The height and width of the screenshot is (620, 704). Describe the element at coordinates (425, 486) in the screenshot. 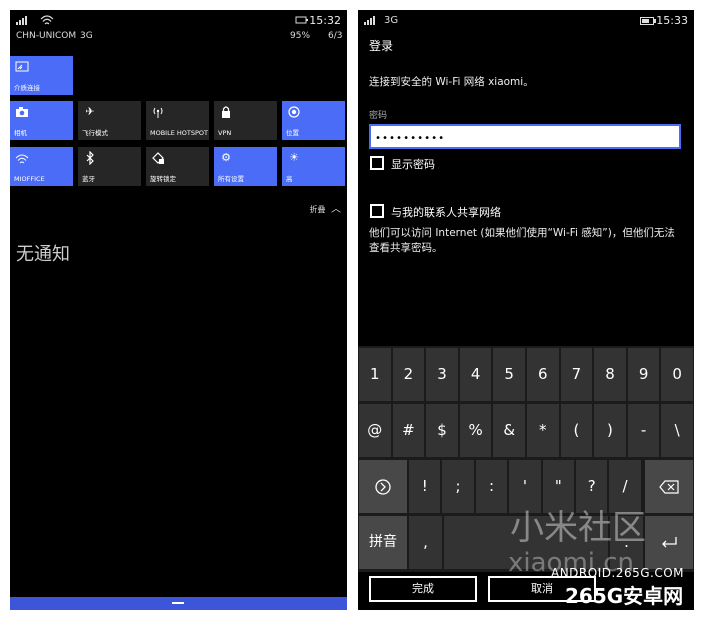

I see `key-row3-0: !` at that location.